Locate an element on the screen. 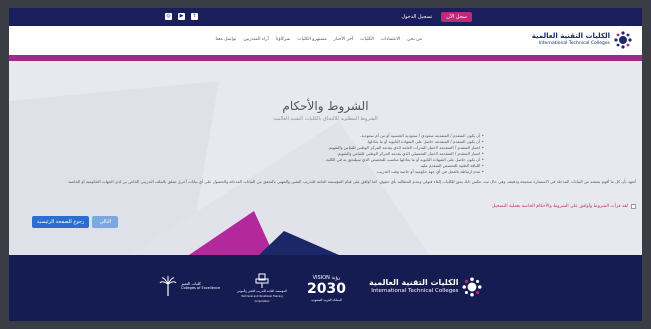  page-title: الشروط والأحكام is located at coordinates (325, 106).